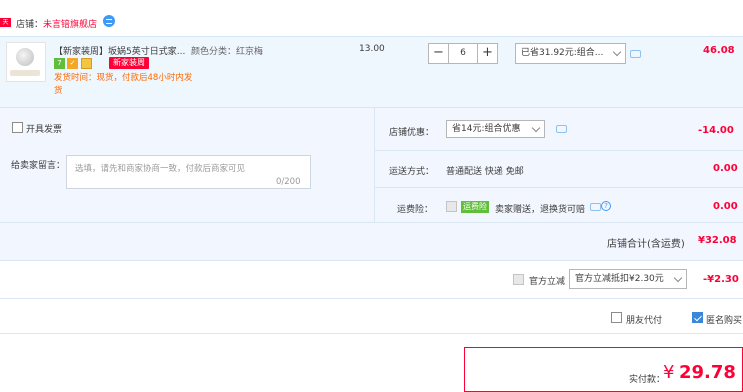 Image resolution: width=743 pixels, height=392 pixels. Describe the element at coordinates (721, 279) in the screenshot. I see `official-discount-amount: -¥2.30` at that location.